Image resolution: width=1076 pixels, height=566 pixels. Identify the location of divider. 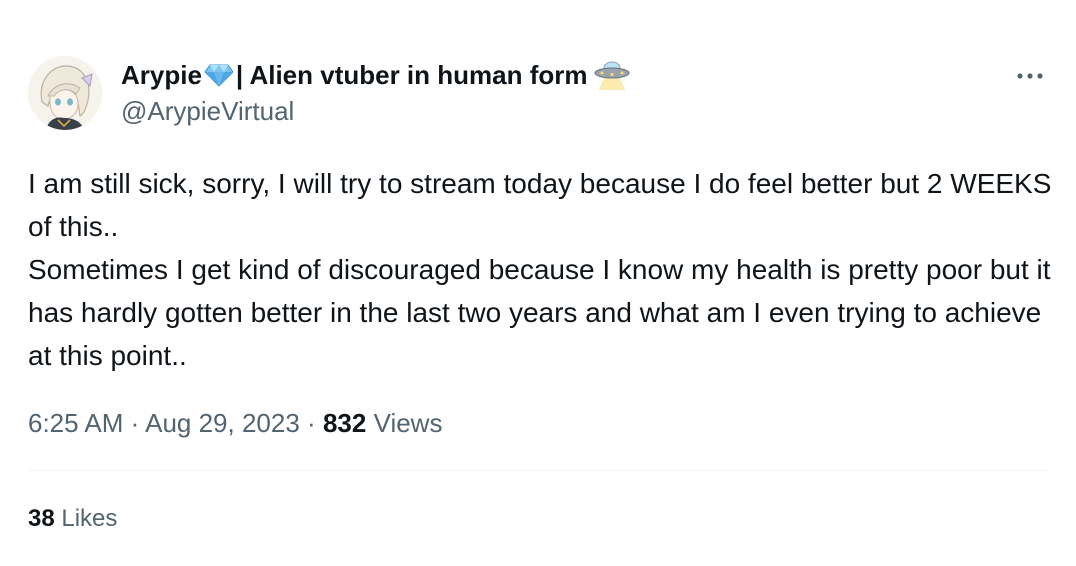
(538, 470).